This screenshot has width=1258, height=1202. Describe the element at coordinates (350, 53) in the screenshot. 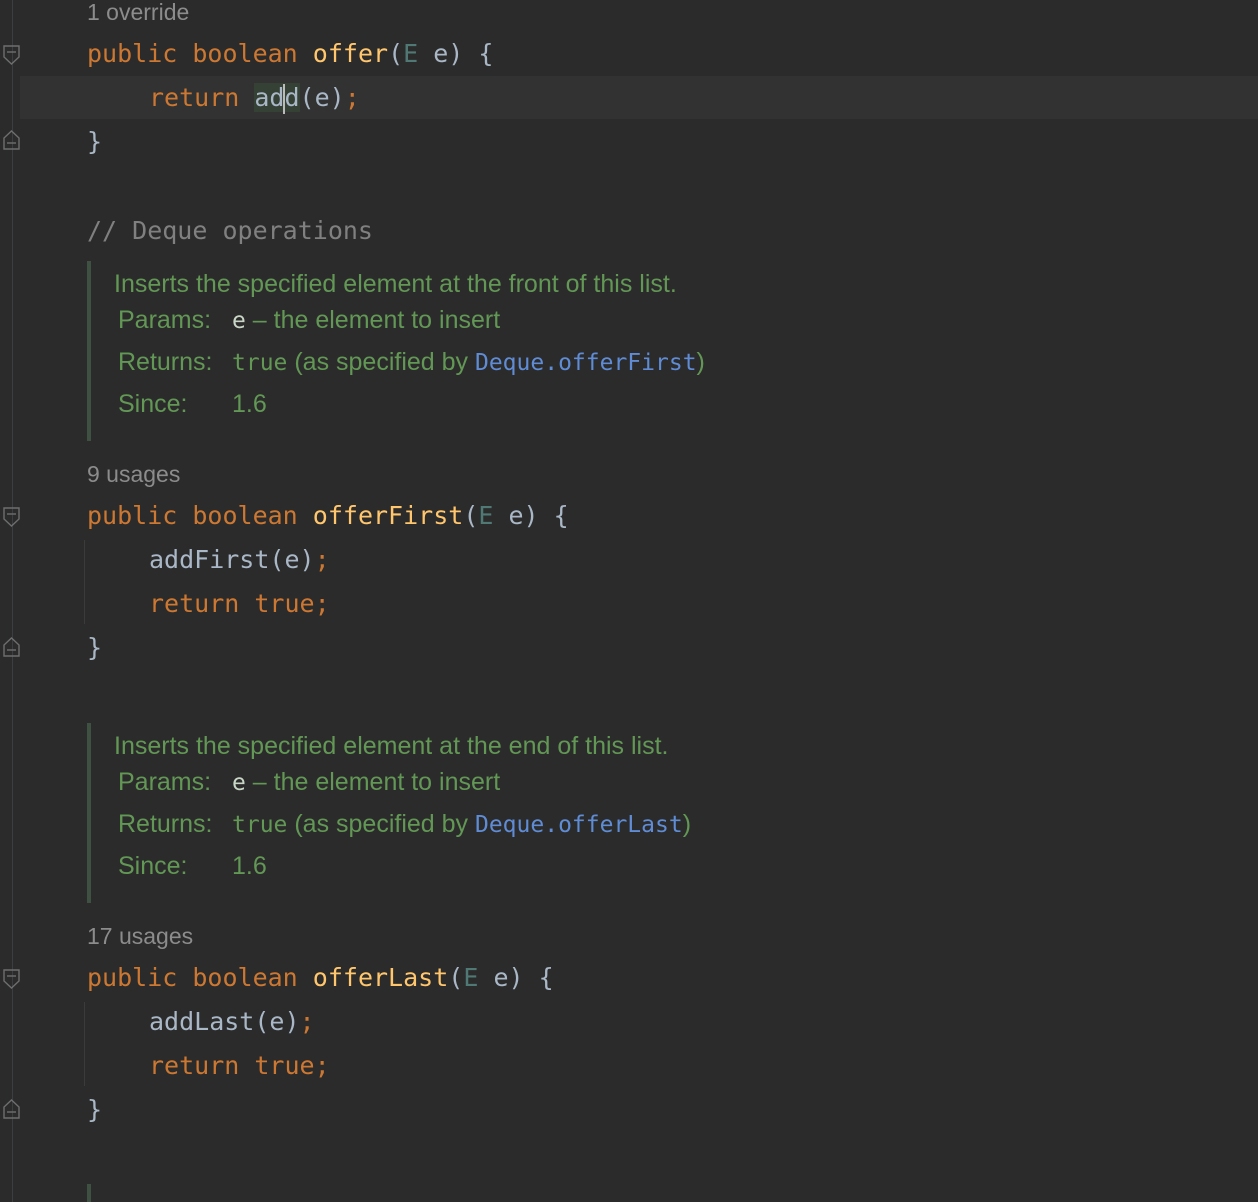

I see `method-name-offer: offer` at that location.